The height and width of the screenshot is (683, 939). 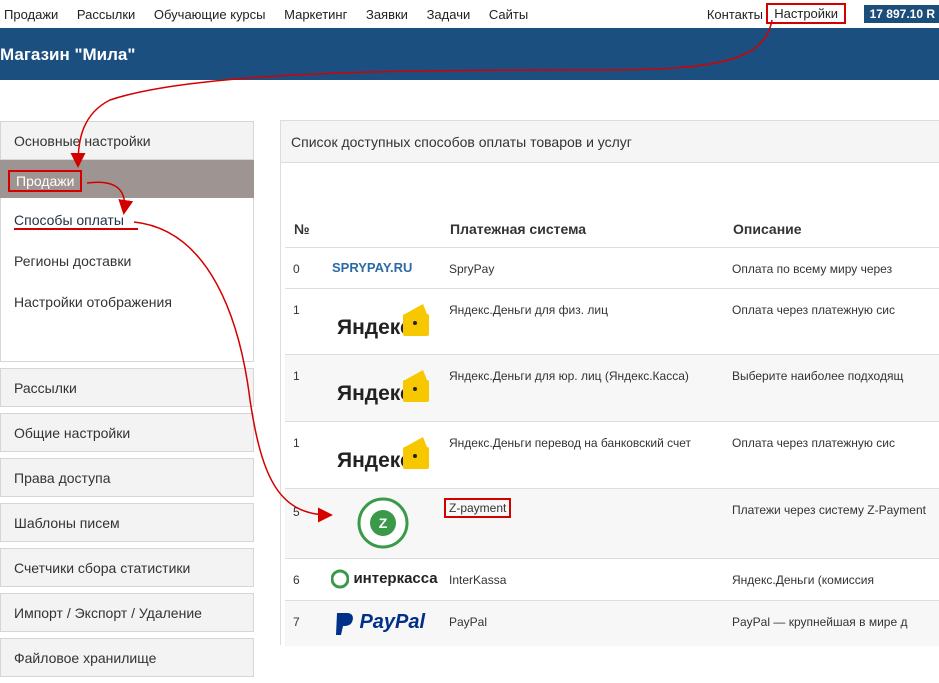 I want to click on sidebar-item-label: Импорт / Экспорт / Удаление, so click(x=108, y=613).